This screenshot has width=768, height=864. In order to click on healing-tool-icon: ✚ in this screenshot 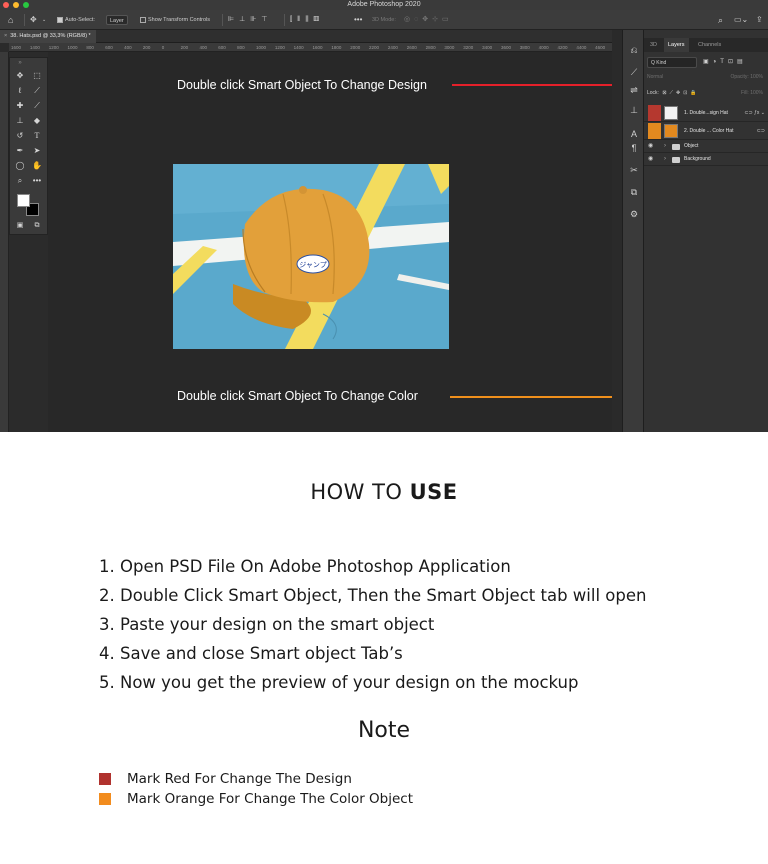, I will do `click(20, 106)`.